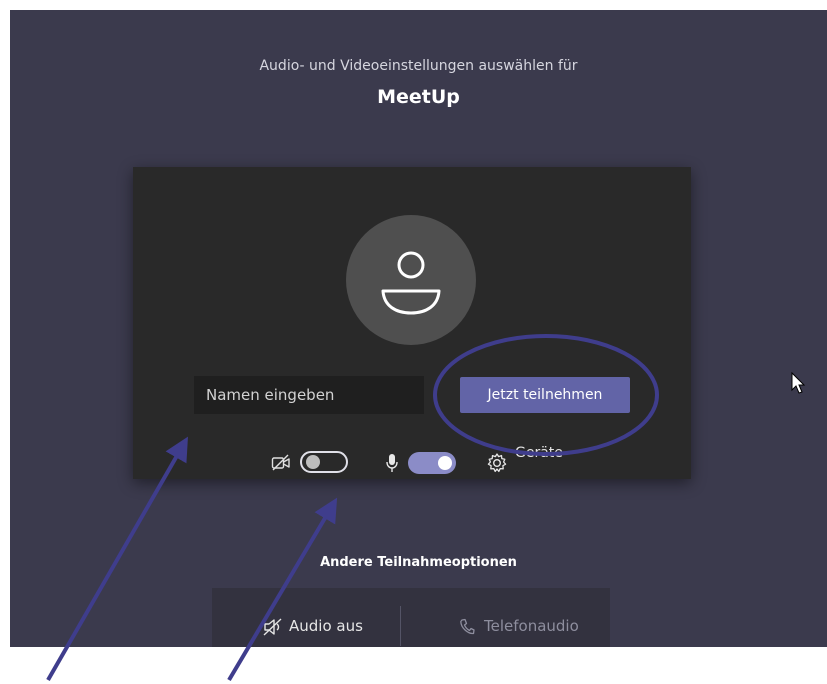  Describe the element at coordinates (326, 626) in the screenshot. I see `audio-off-option: Audio aus` at that location.